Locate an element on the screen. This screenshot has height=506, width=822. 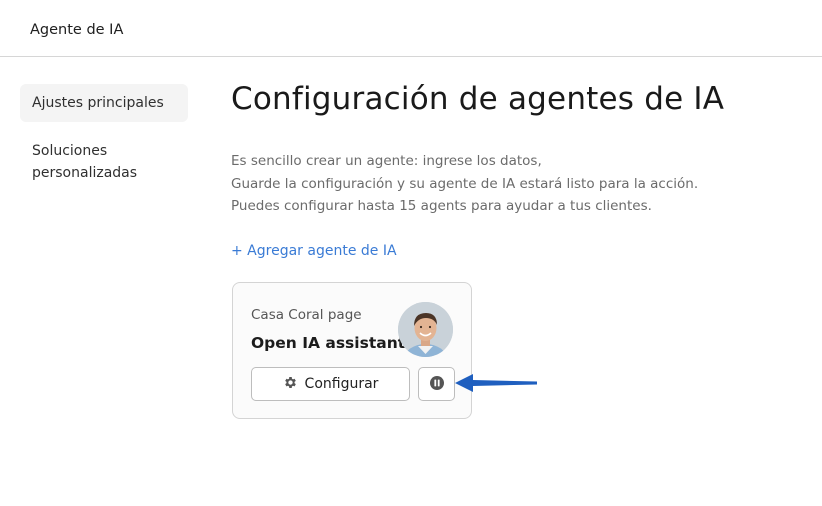
configure-button: Configurar is located at coordinates (330, 384).